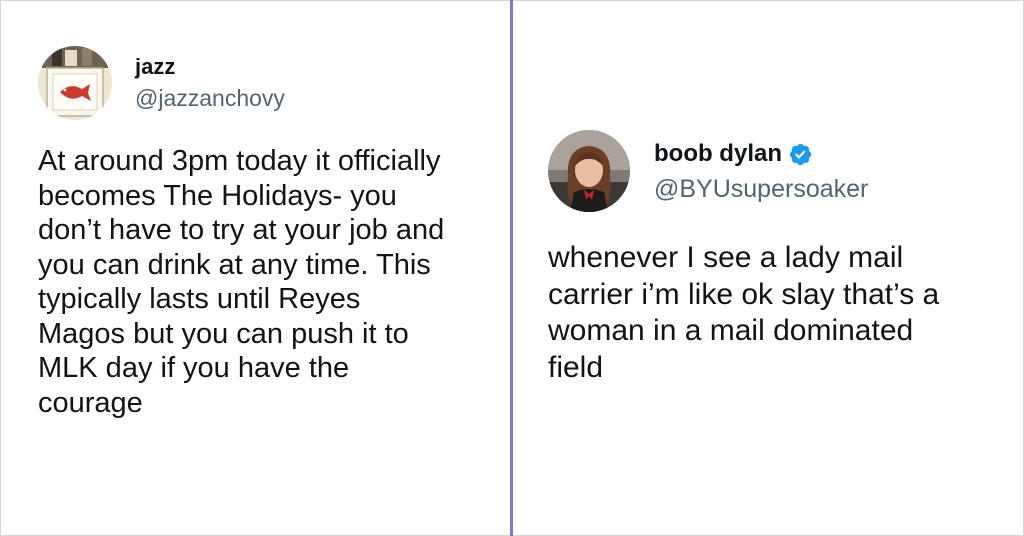 Image resolution: width=1024 pixels, height=536 pixels. What do you see at coordinates (210, 83) in the screenshot?
I see `tweet-author: jazz @jazzanchovy` at bounding box center [210, 83].